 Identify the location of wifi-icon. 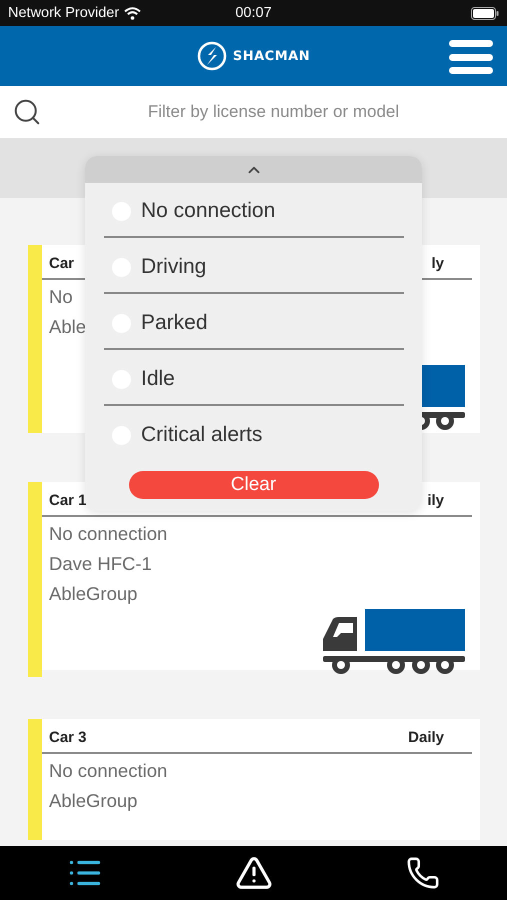
(133, 13).